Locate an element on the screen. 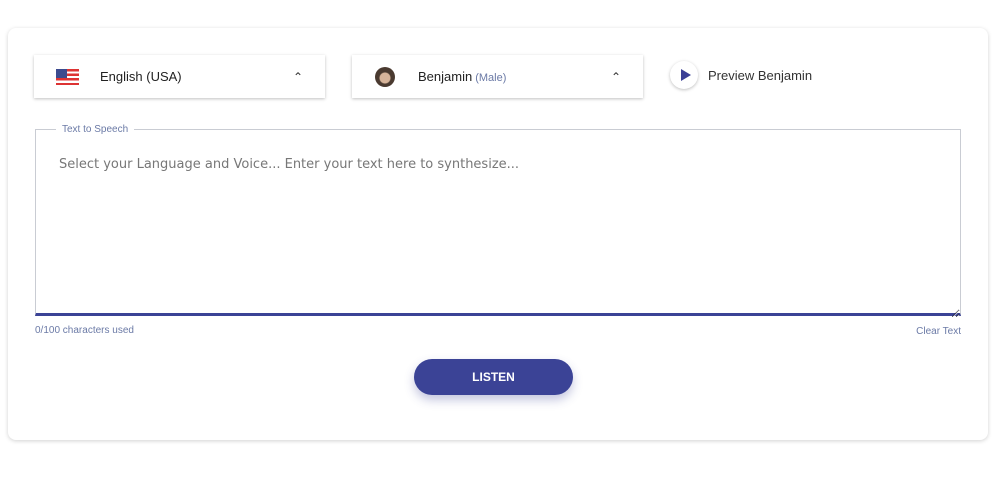 Image resolution: width=1000 pixels, height=479 pixels. field-legend: Text to Speech is located at coordinates (95, 129).